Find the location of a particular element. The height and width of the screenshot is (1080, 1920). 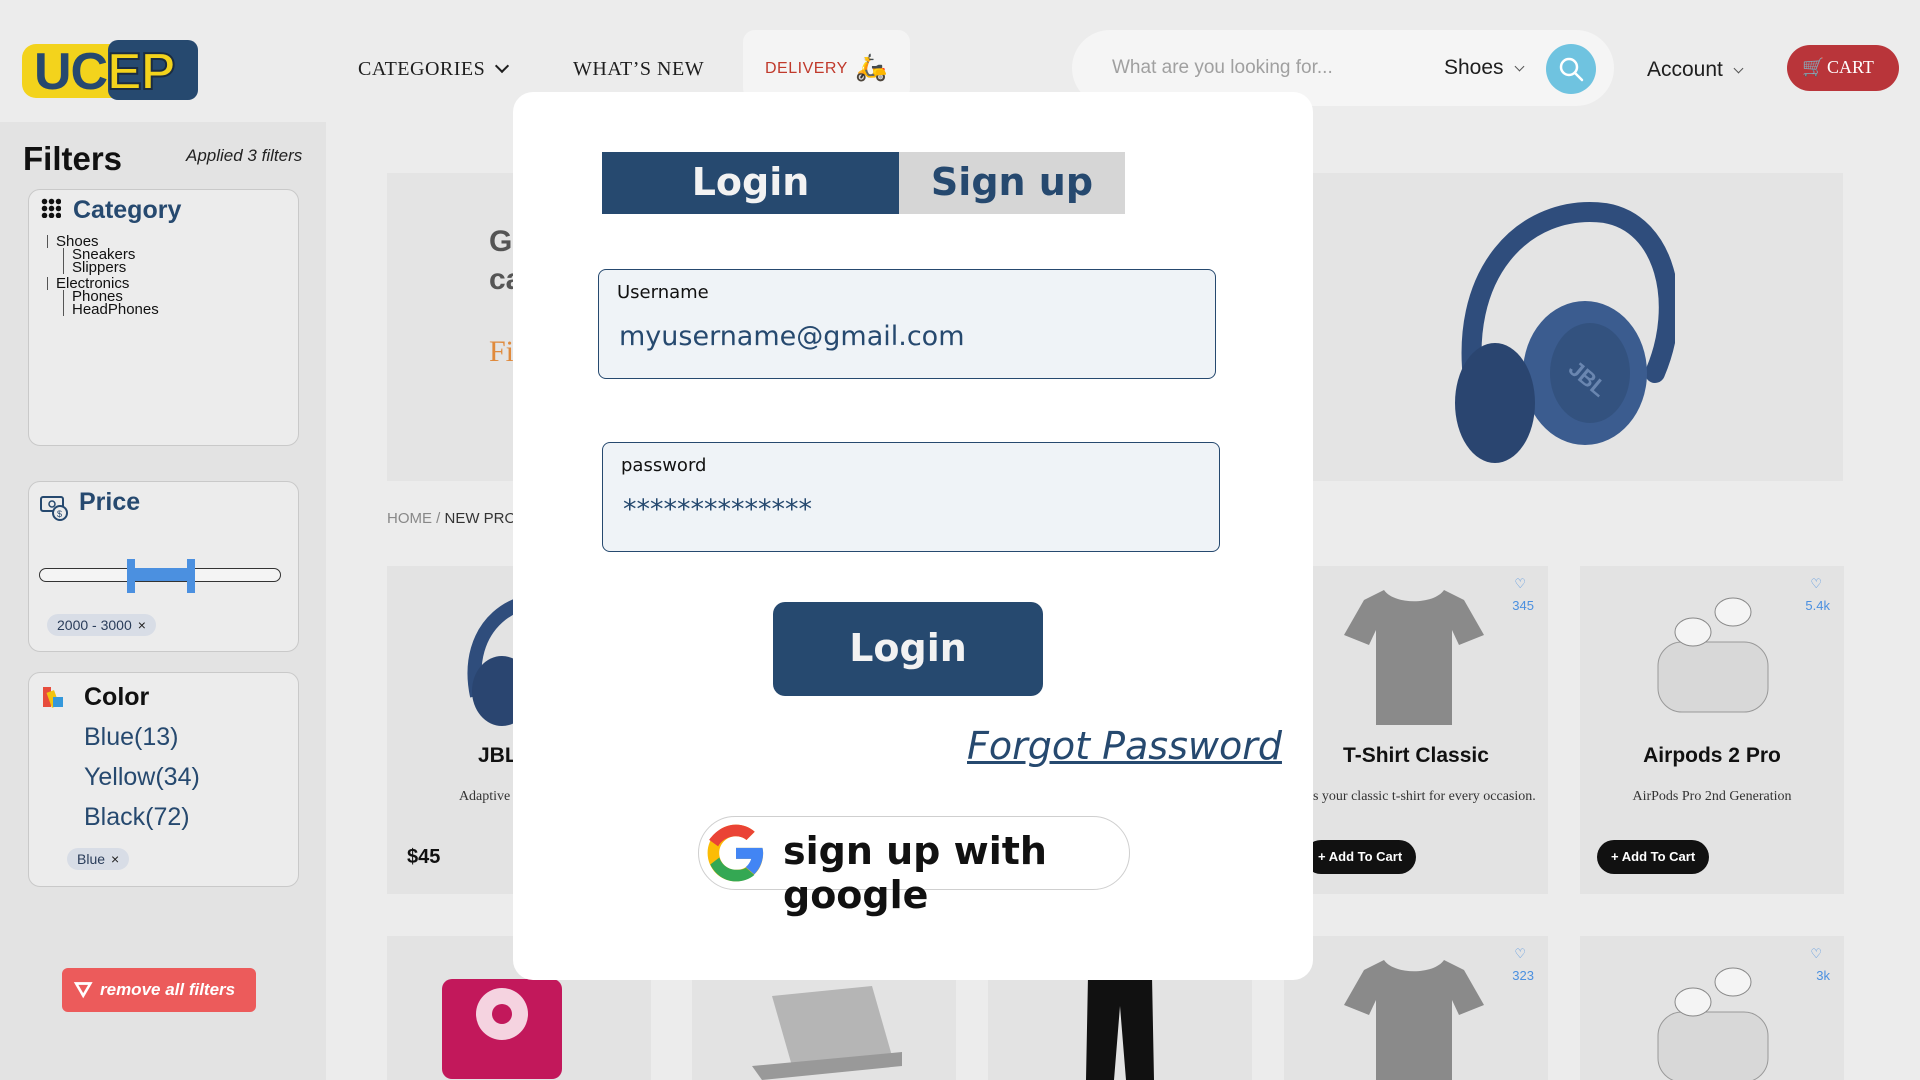

logo-text: UCEP is located at coordinates (105, 72).